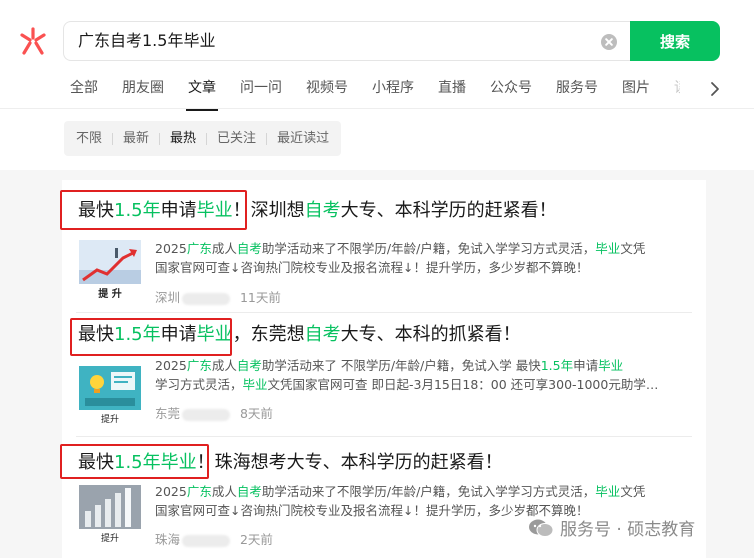 This screenshot has height=558, width=754. I want to click on tab-moments: 朋友圈, so click(143, 90).